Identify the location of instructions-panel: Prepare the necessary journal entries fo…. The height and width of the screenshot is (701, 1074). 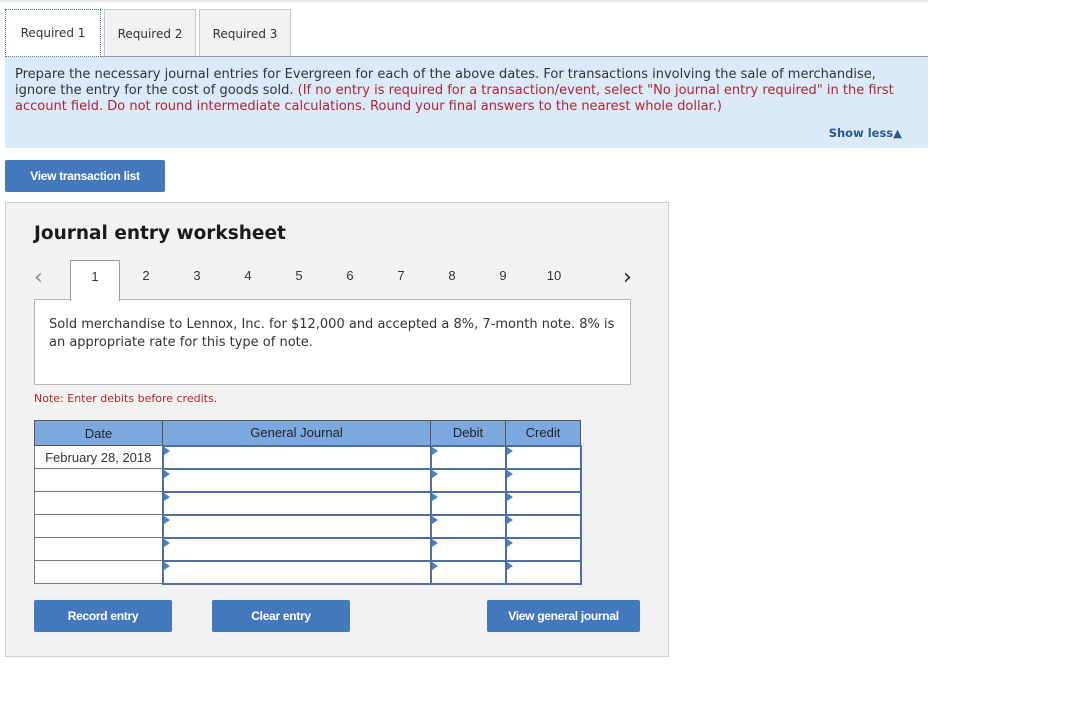
(466, 102).